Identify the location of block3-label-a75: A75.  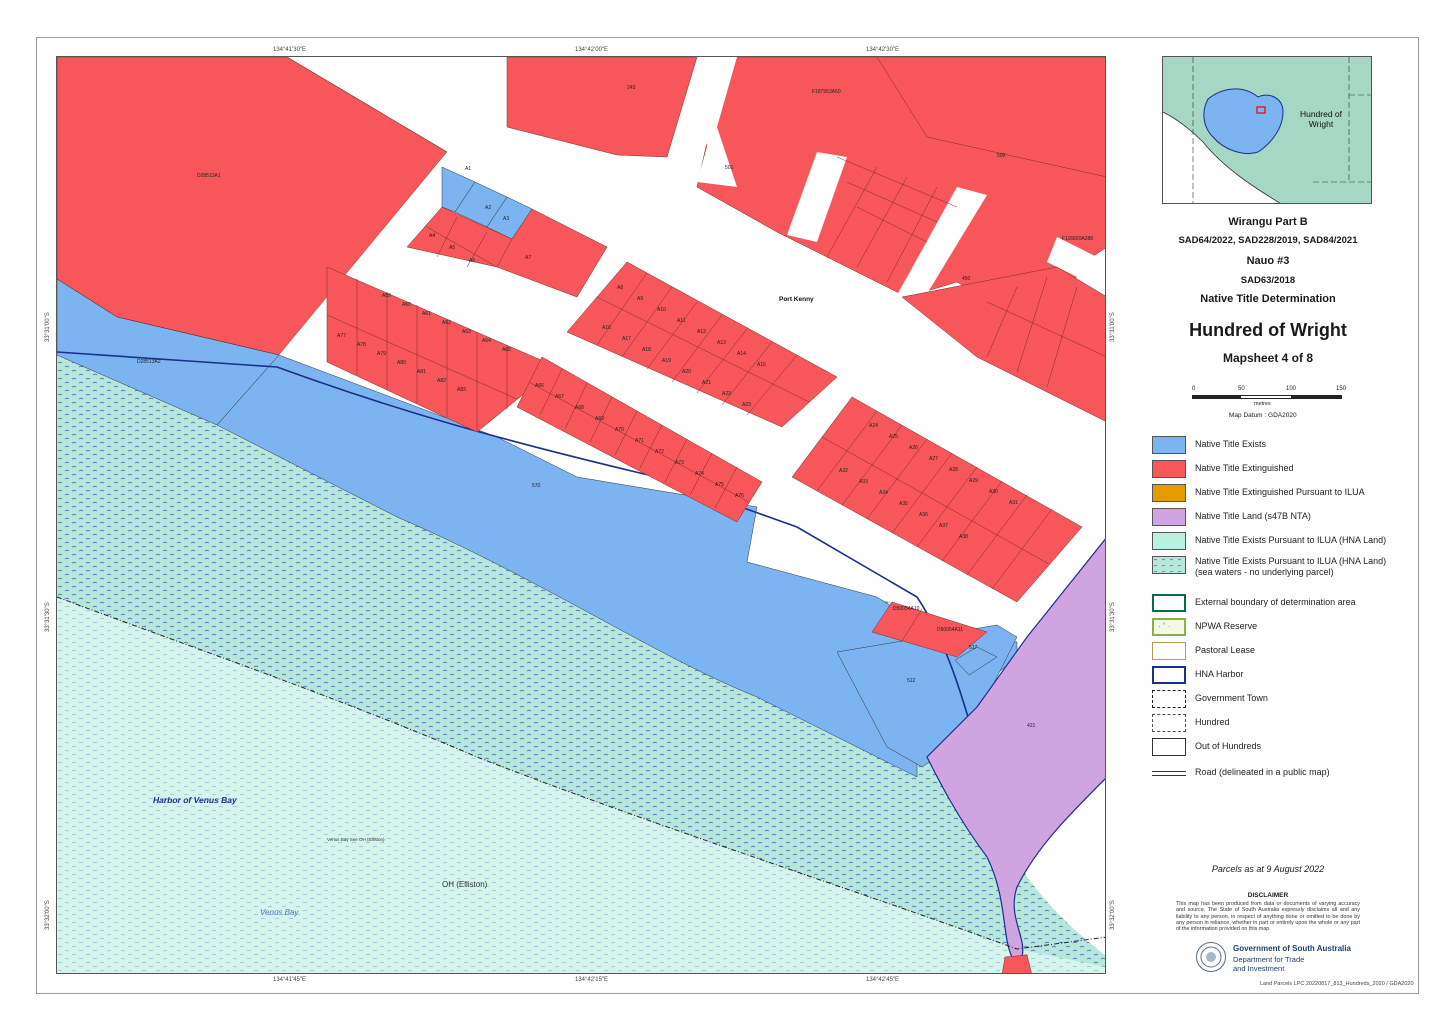
(719, 485).